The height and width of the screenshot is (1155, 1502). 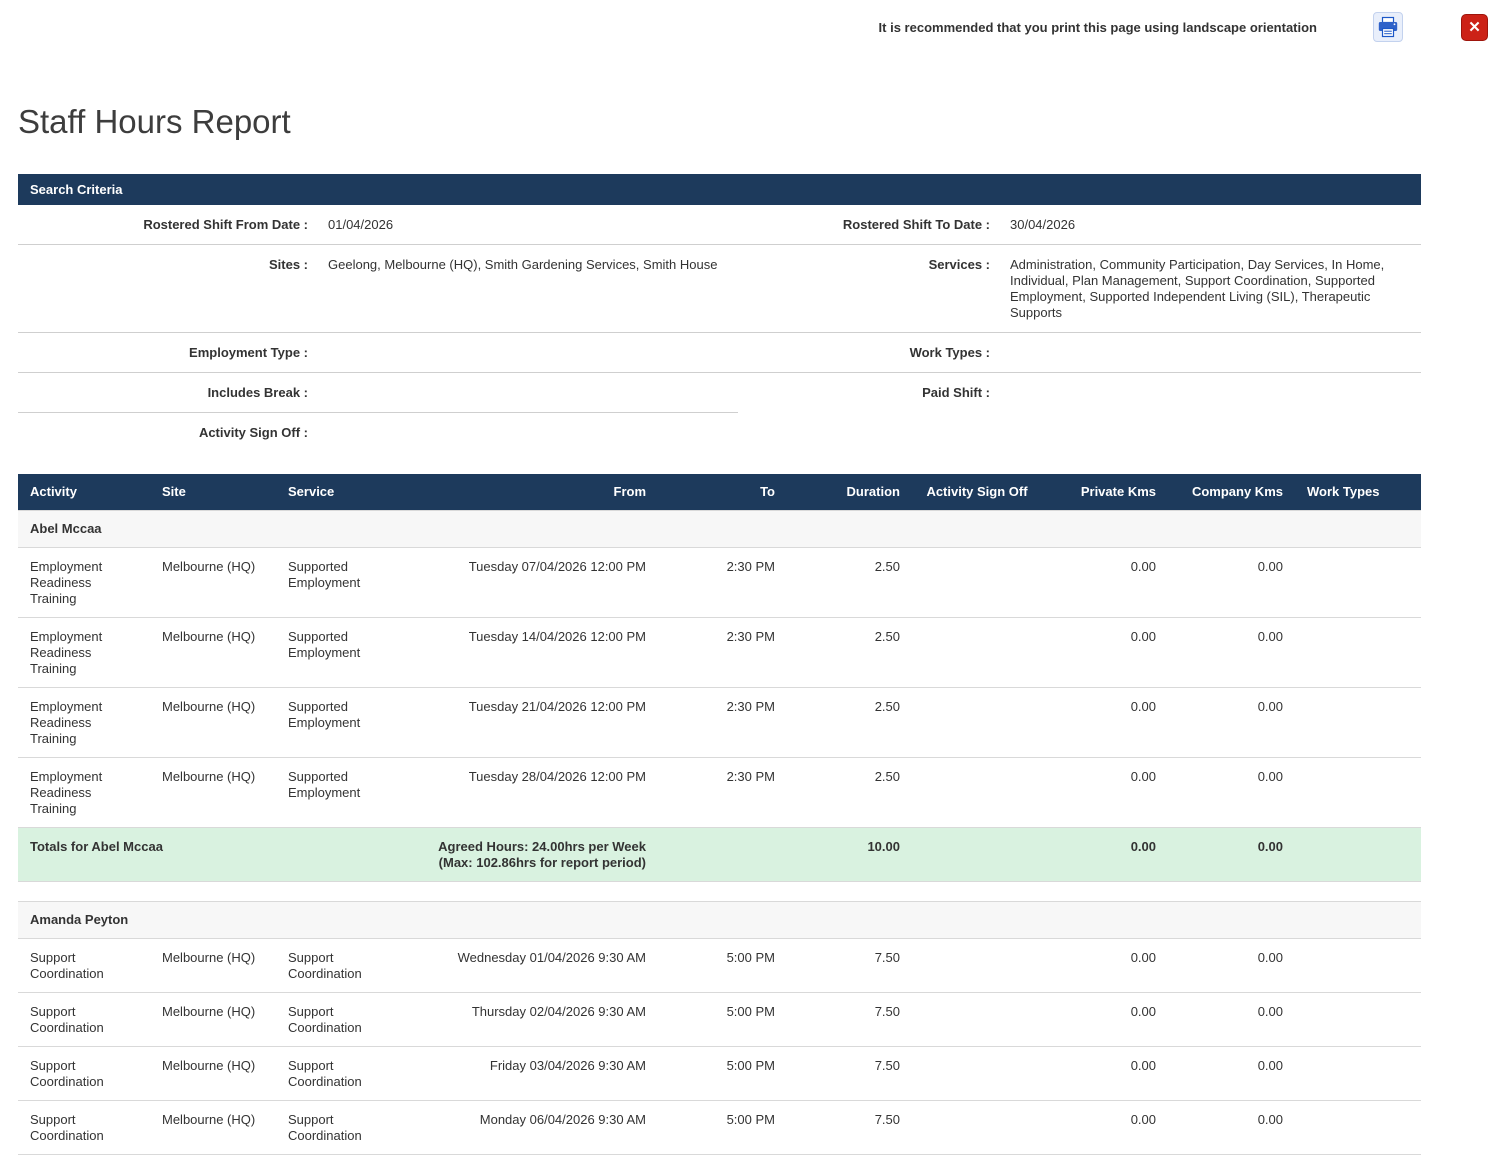 I want to click on column-header-from: From, so click(x=534, y=492).